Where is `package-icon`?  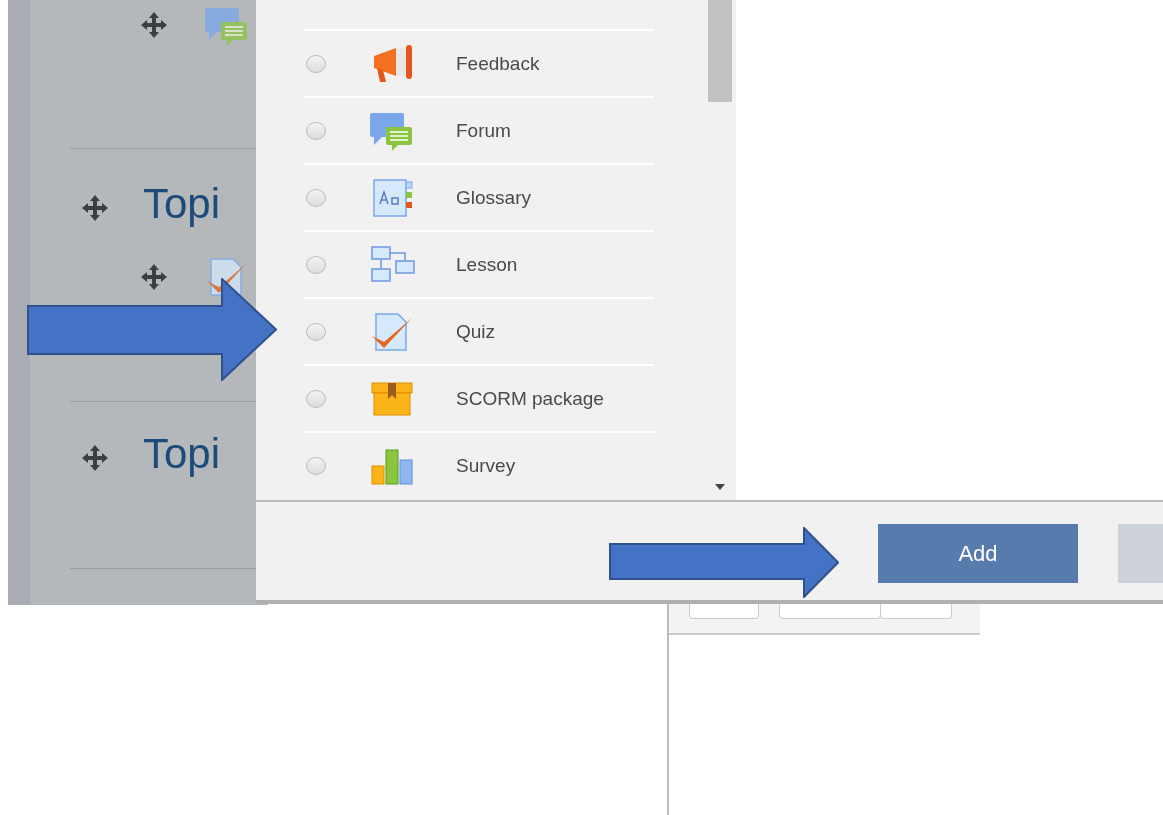
package-icon is located at coordinates (392, 399).